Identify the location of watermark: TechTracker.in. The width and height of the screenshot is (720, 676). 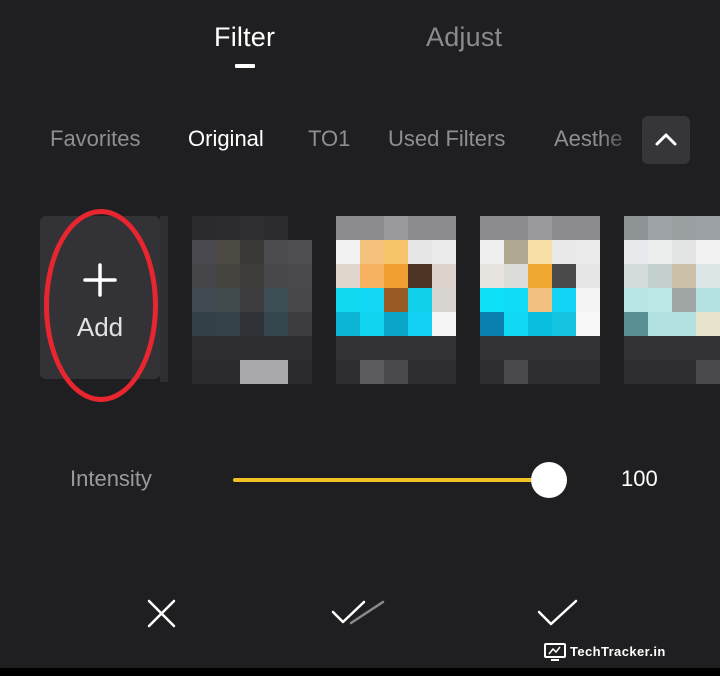
(604, 653).